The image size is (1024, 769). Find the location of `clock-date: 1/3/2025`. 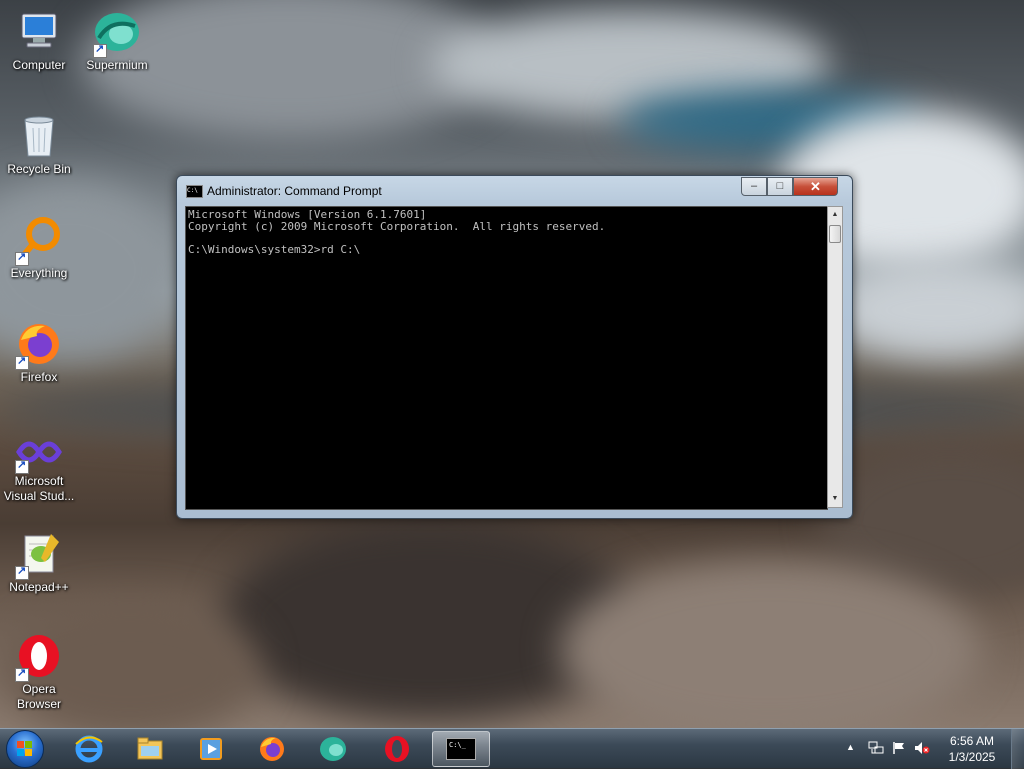

clock-date: 1/3/2025 is located at coordinates (972, 757).